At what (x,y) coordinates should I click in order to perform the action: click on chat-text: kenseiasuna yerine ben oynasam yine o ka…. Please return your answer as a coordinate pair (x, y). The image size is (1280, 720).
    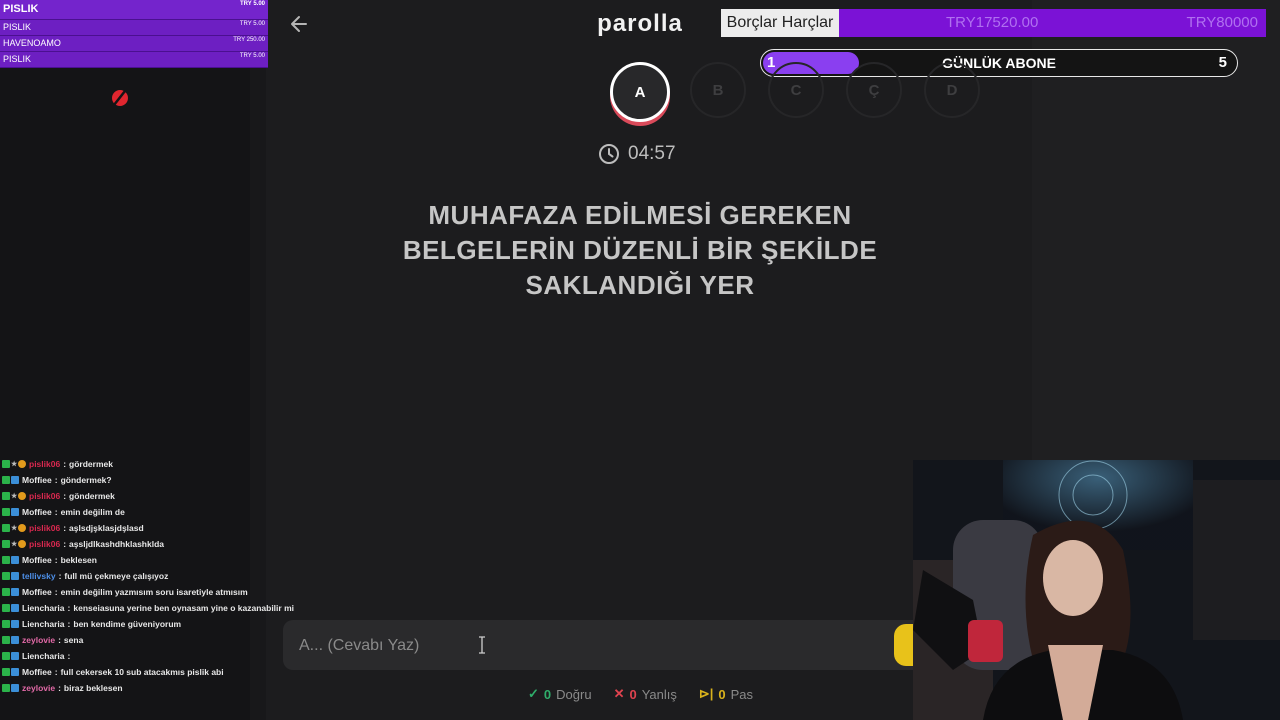
    Looking at the image, I should click on (183, 608).